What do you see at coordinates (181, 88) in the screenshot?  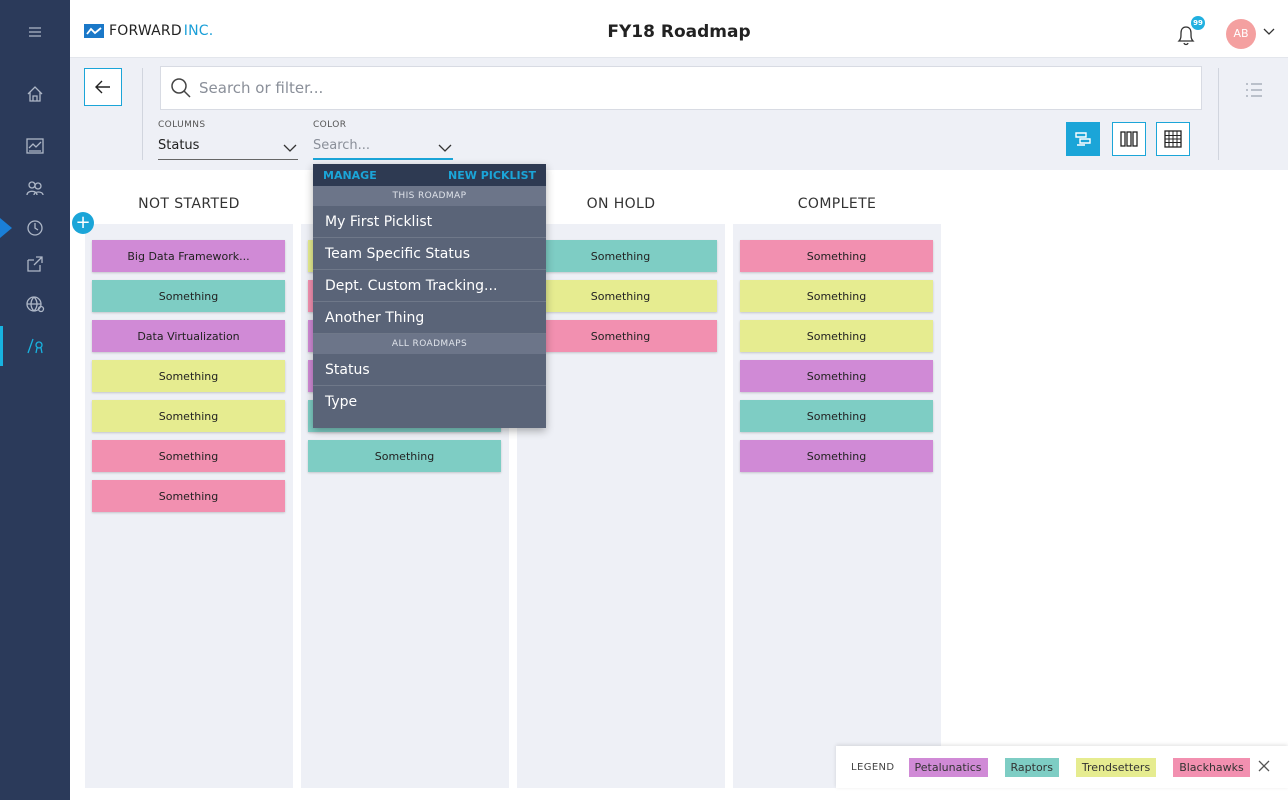 I see `search-icon` at bounding box center [181, 88].